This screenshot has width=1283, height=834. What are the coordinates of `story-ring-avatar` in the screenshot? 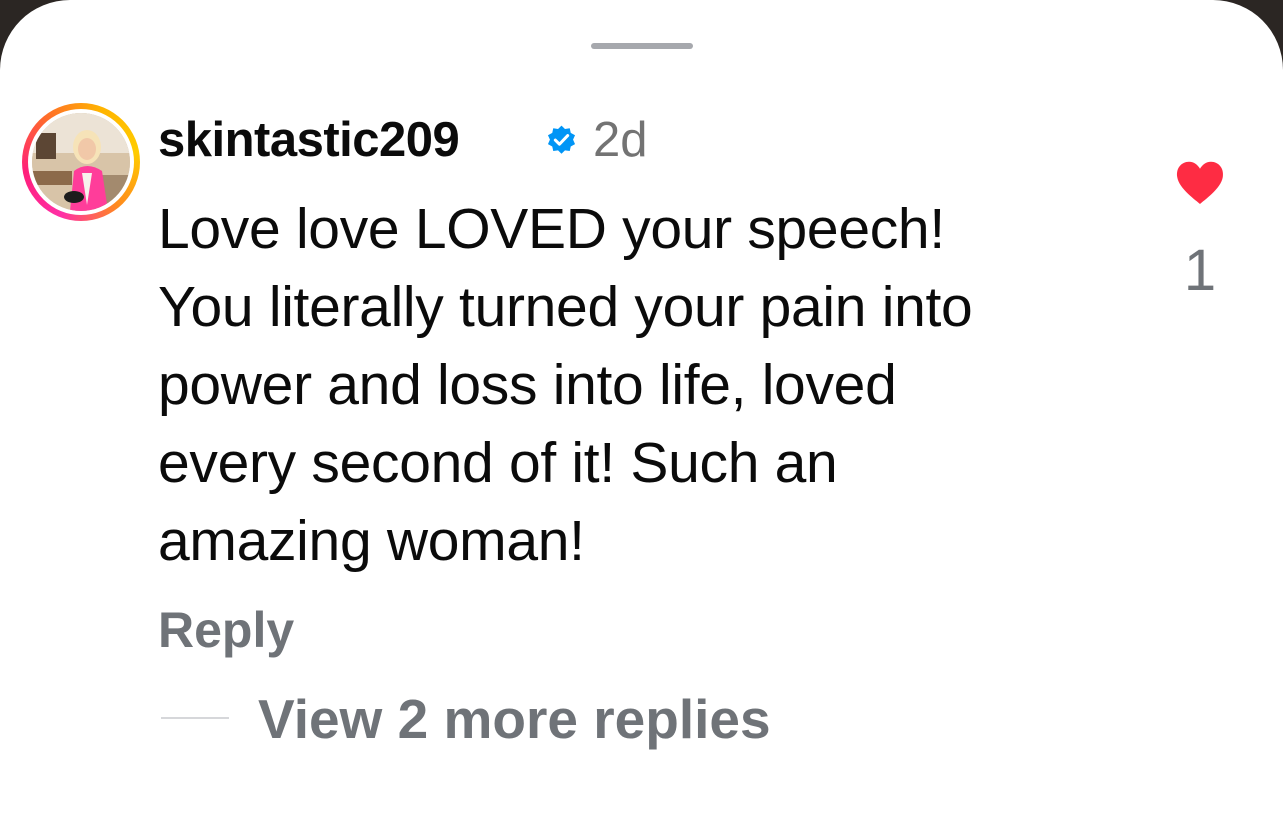 It's located at (81, 162).